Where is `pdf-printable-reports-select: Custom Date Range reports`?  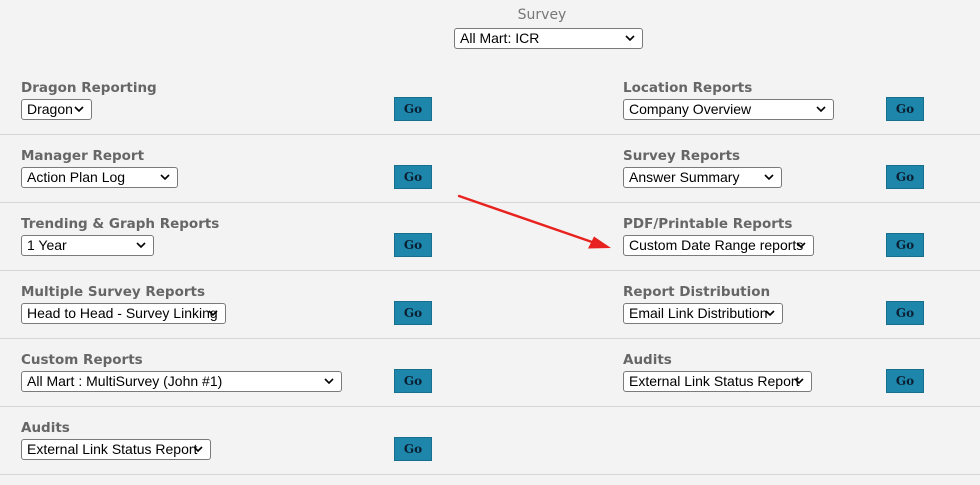
pdf-printable-reports-select: Custom Date Range reports is located at coordinates (718, 245).